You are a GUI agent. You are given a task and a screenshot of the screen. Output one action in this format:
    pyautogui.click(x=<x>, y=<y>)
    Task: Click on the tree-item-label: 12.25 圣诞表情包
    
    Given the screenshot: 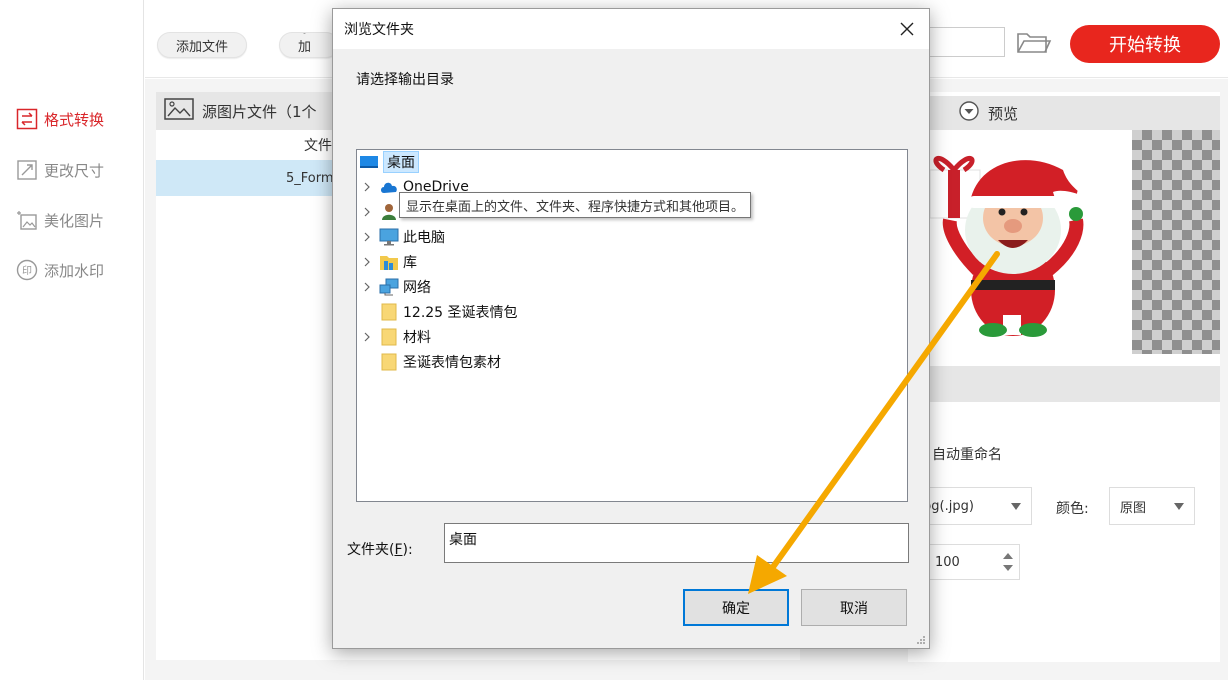 What is the action you would take?
    pyautogui.click(x=460, y=313)
    